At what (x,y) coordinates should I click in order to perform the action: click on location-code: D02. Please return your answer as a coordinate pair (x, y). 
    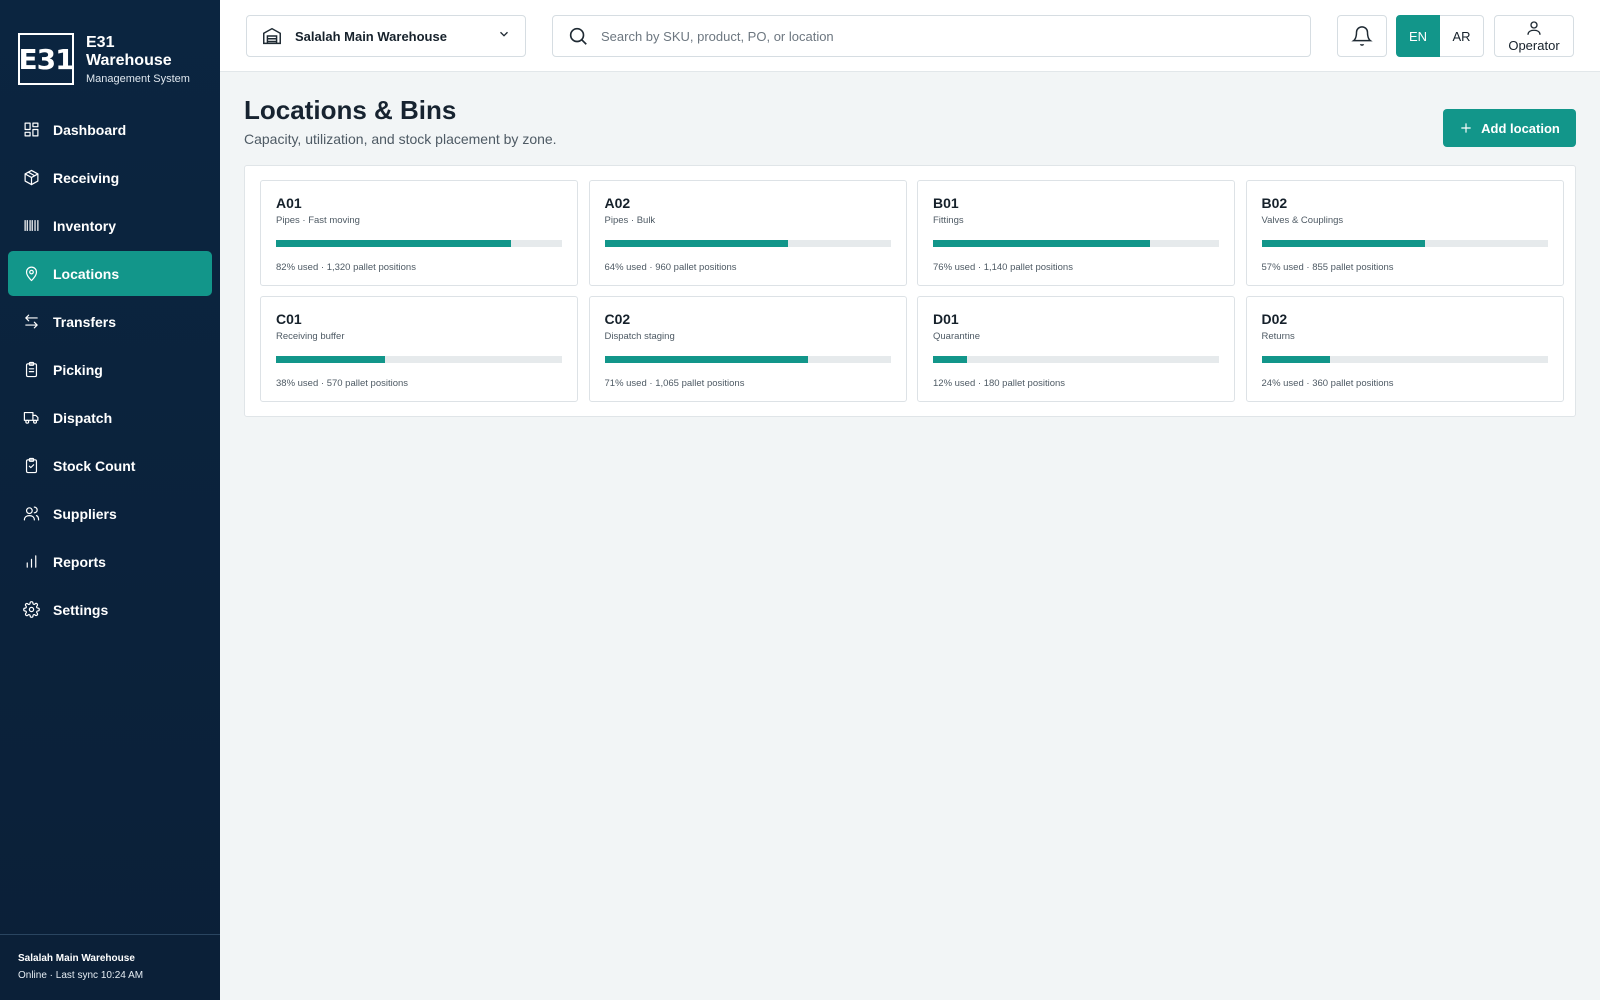
    Looking at the image, I should click on (1274, 319).